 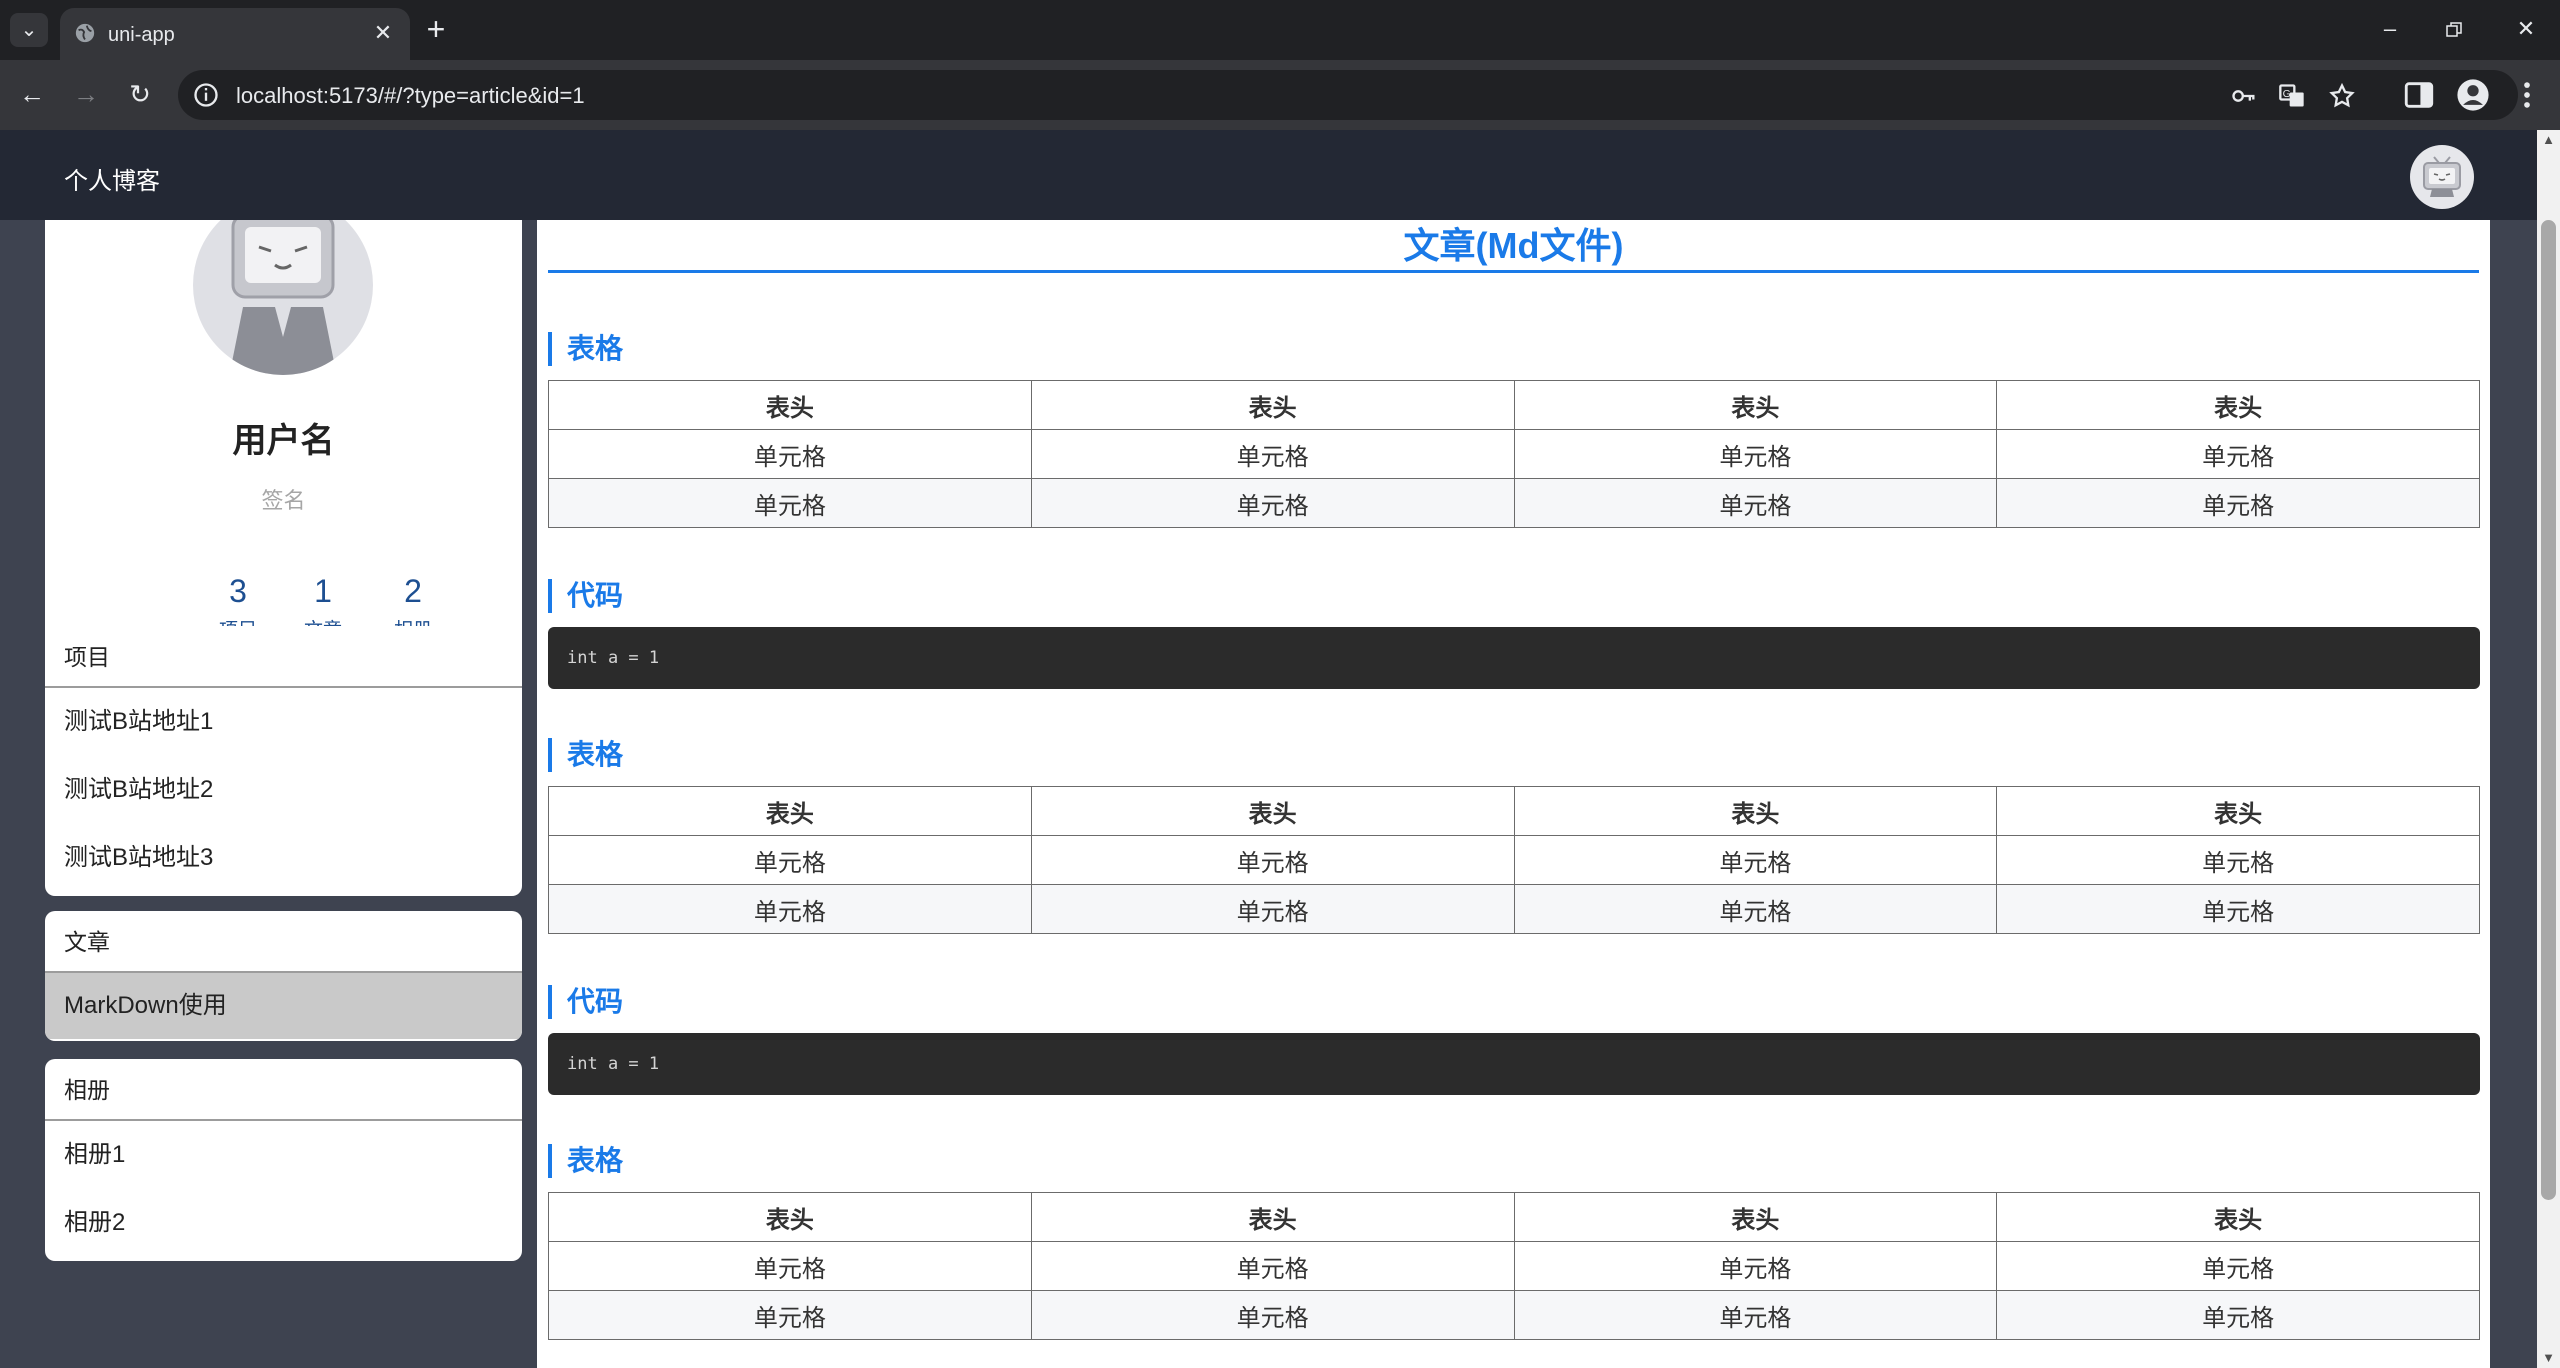 What do you see at coordinates (283, 1090) in the screenshot?
I see `albums-header: 相册` at bounding box center [283, 1090].